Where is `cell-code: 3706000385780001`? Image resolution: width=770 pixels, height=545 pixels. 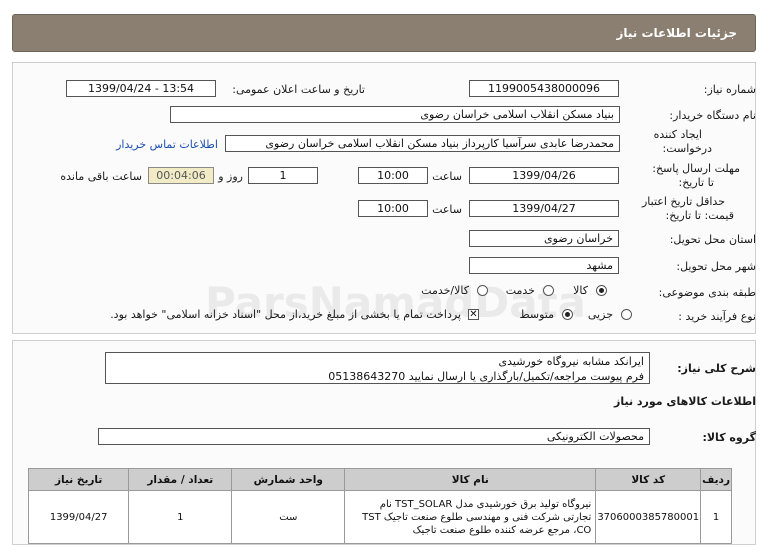 cell-code: 3706000385780001 is located at coordinates (648, 517).